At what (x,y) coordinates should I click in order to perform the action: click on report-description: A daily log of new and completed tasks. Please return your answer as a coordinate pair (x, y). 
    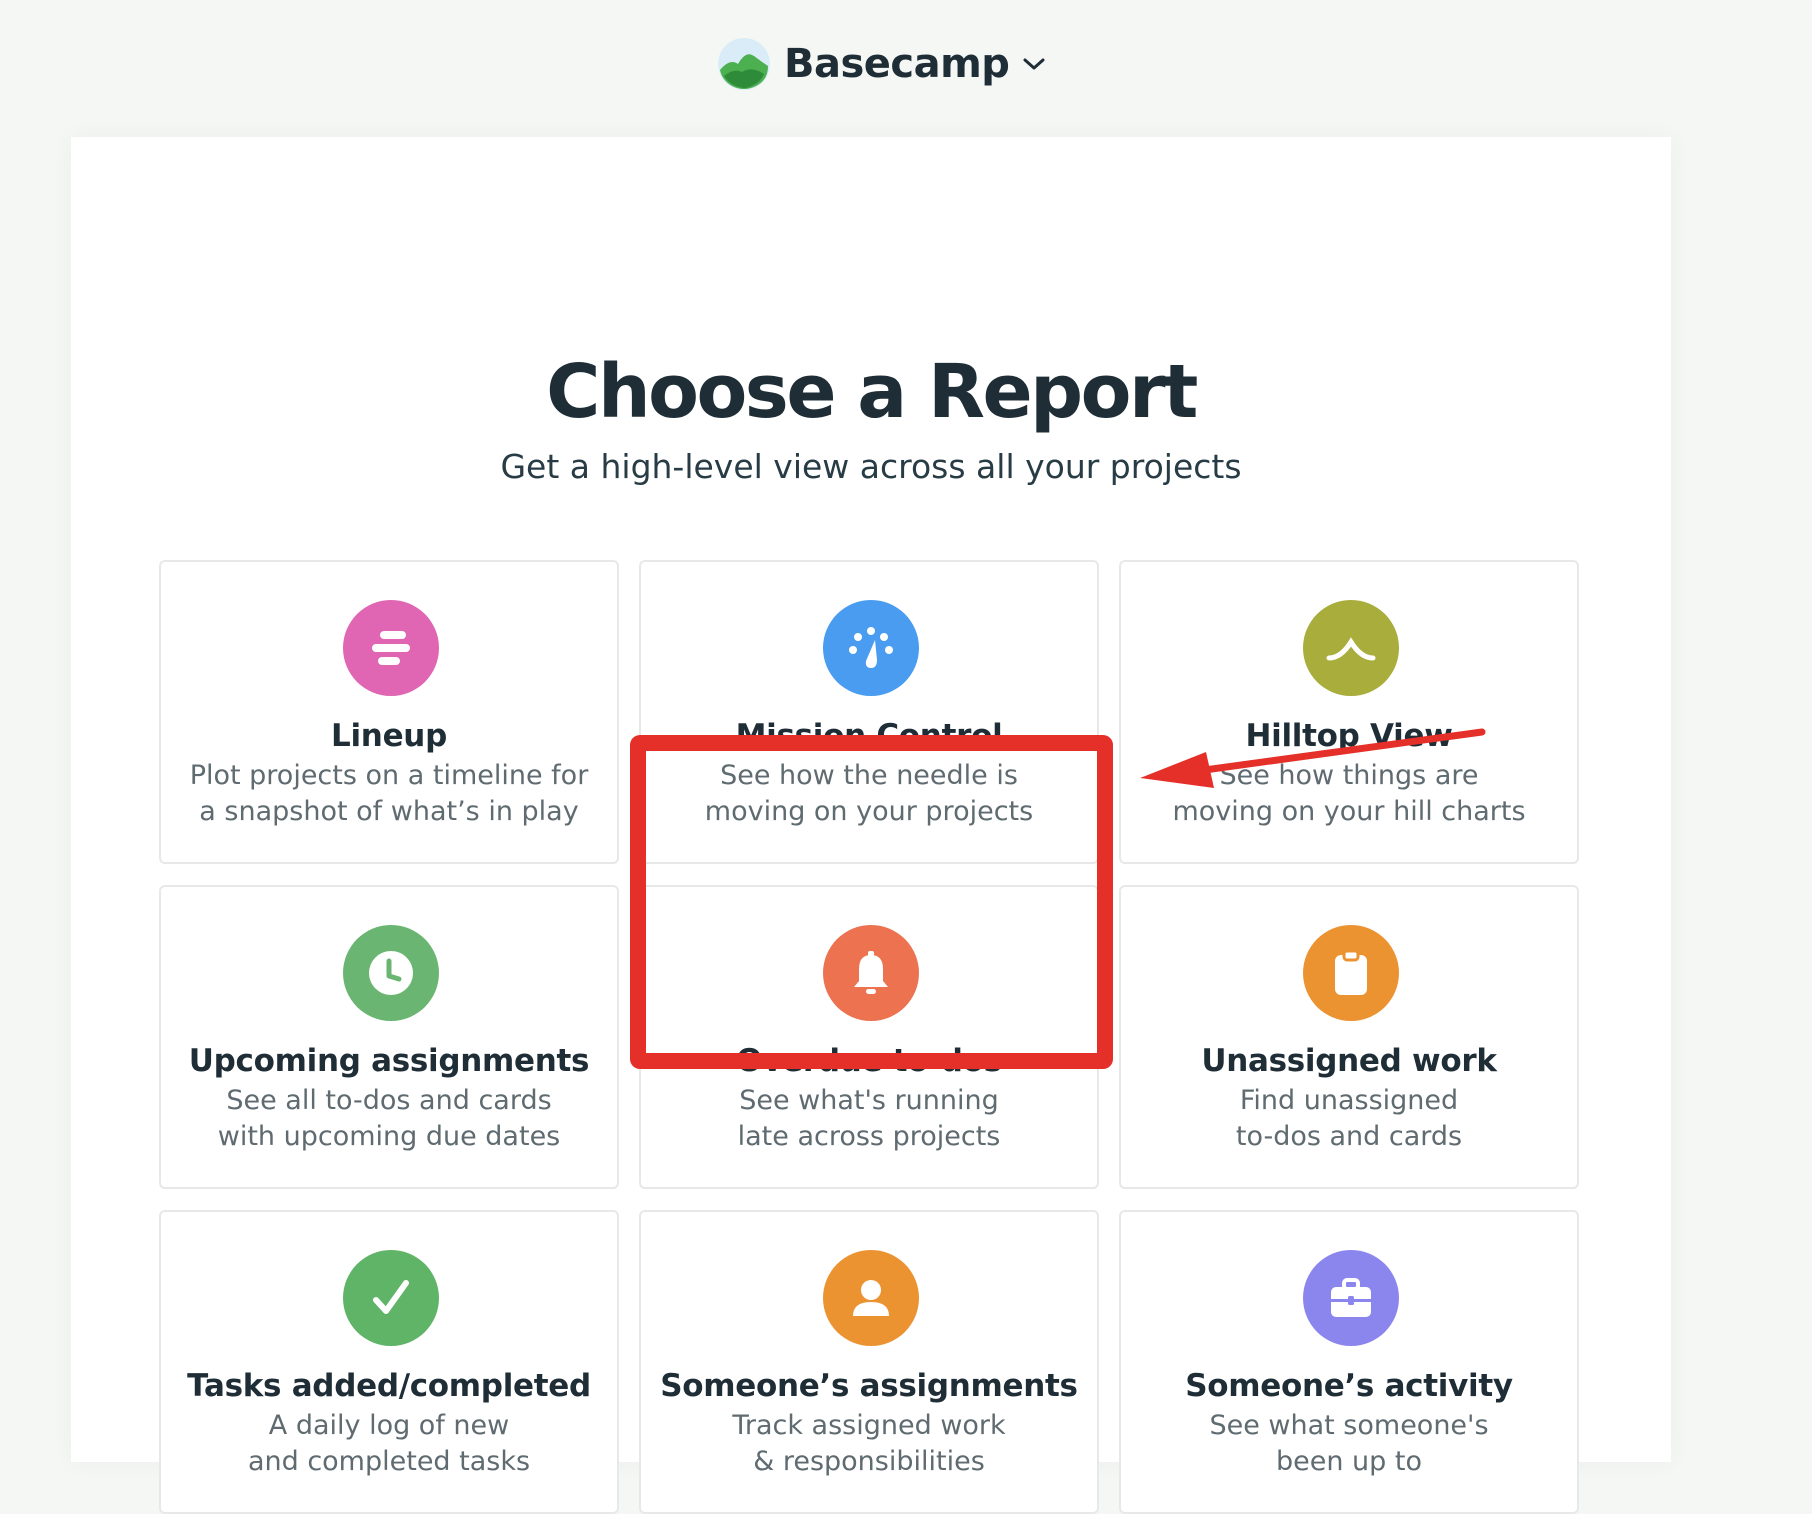
    Looking at the image, I should click on (389, 1443).